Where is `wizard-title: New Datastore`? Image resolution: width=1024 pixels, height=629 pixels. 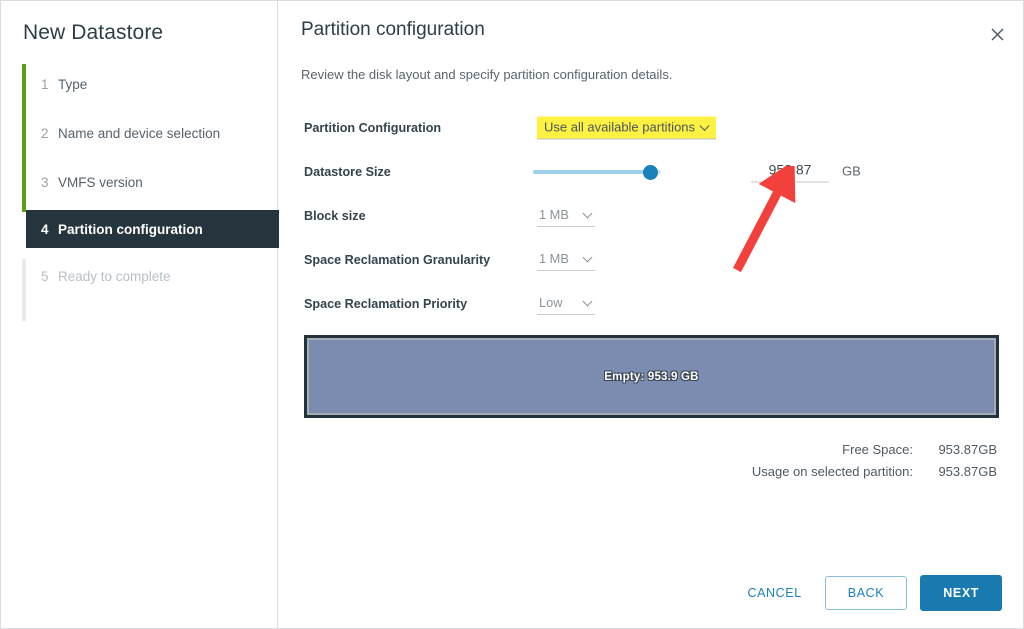
wizard-title: New Datastore is located at coordinates (93, 32).